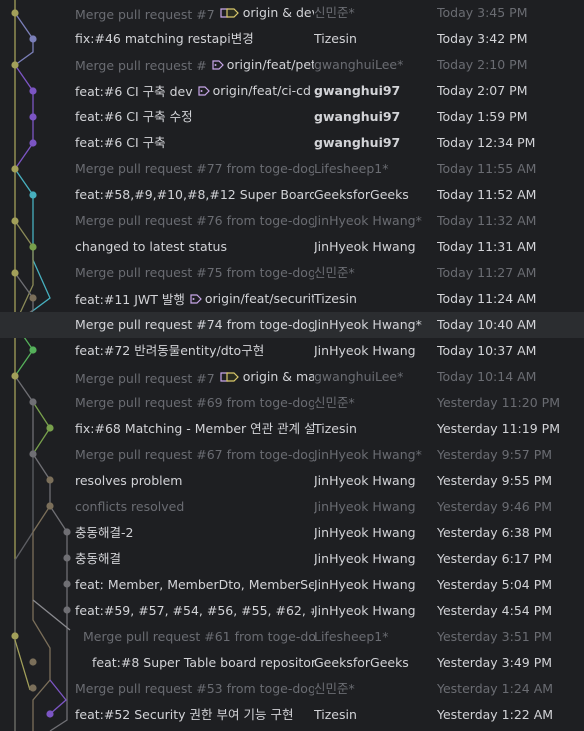 This screenshot has width=584, height=731. Describe the element at coordinates (254, 91) in the screenshot. I see `branch-tag: origin/feat/ci-cd` at that location.